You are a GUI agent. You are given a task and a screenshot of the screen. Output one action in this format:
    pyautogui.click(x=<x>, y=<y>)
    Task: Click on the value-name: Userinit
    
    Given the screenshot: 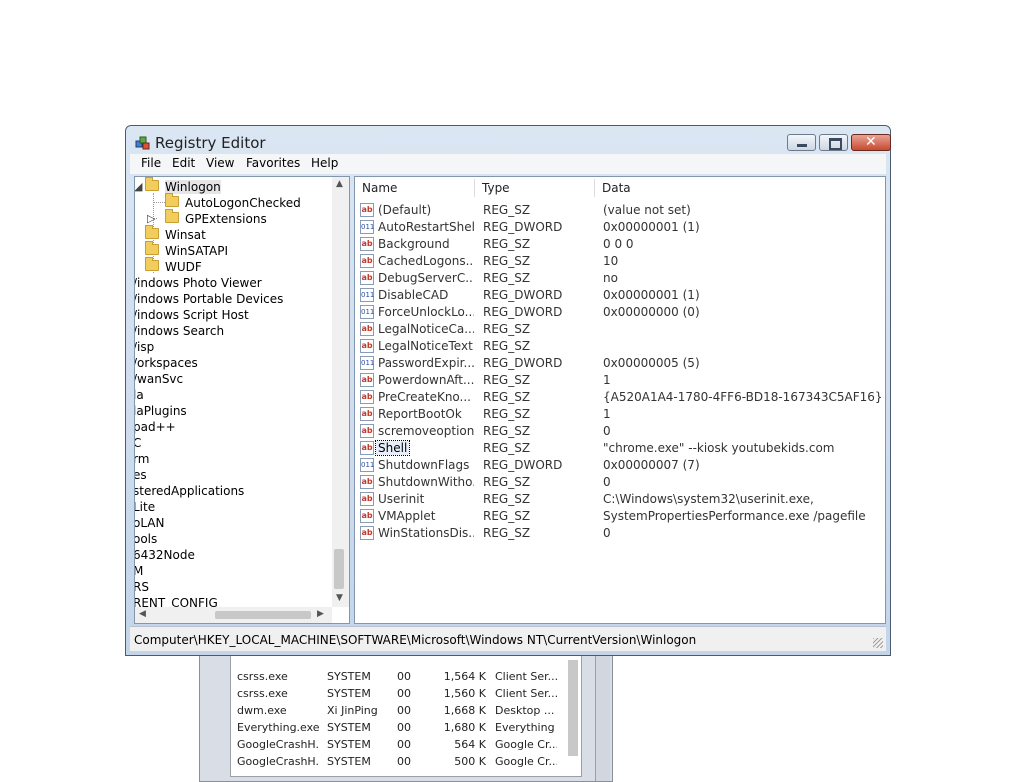 What is the action you would take?
    pyautogui.click(x=401, y=499)
    